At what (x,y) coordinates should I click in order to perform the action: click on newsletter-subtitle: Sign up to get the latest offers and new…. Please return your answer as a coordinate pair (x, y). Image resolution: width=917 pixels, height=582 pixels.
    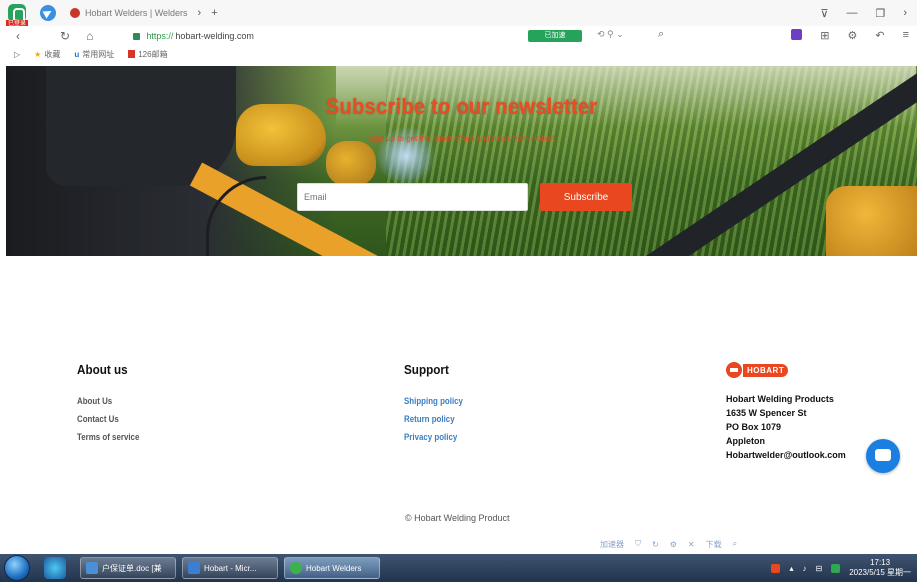
    Looking at the image, I should click on (461, 138).